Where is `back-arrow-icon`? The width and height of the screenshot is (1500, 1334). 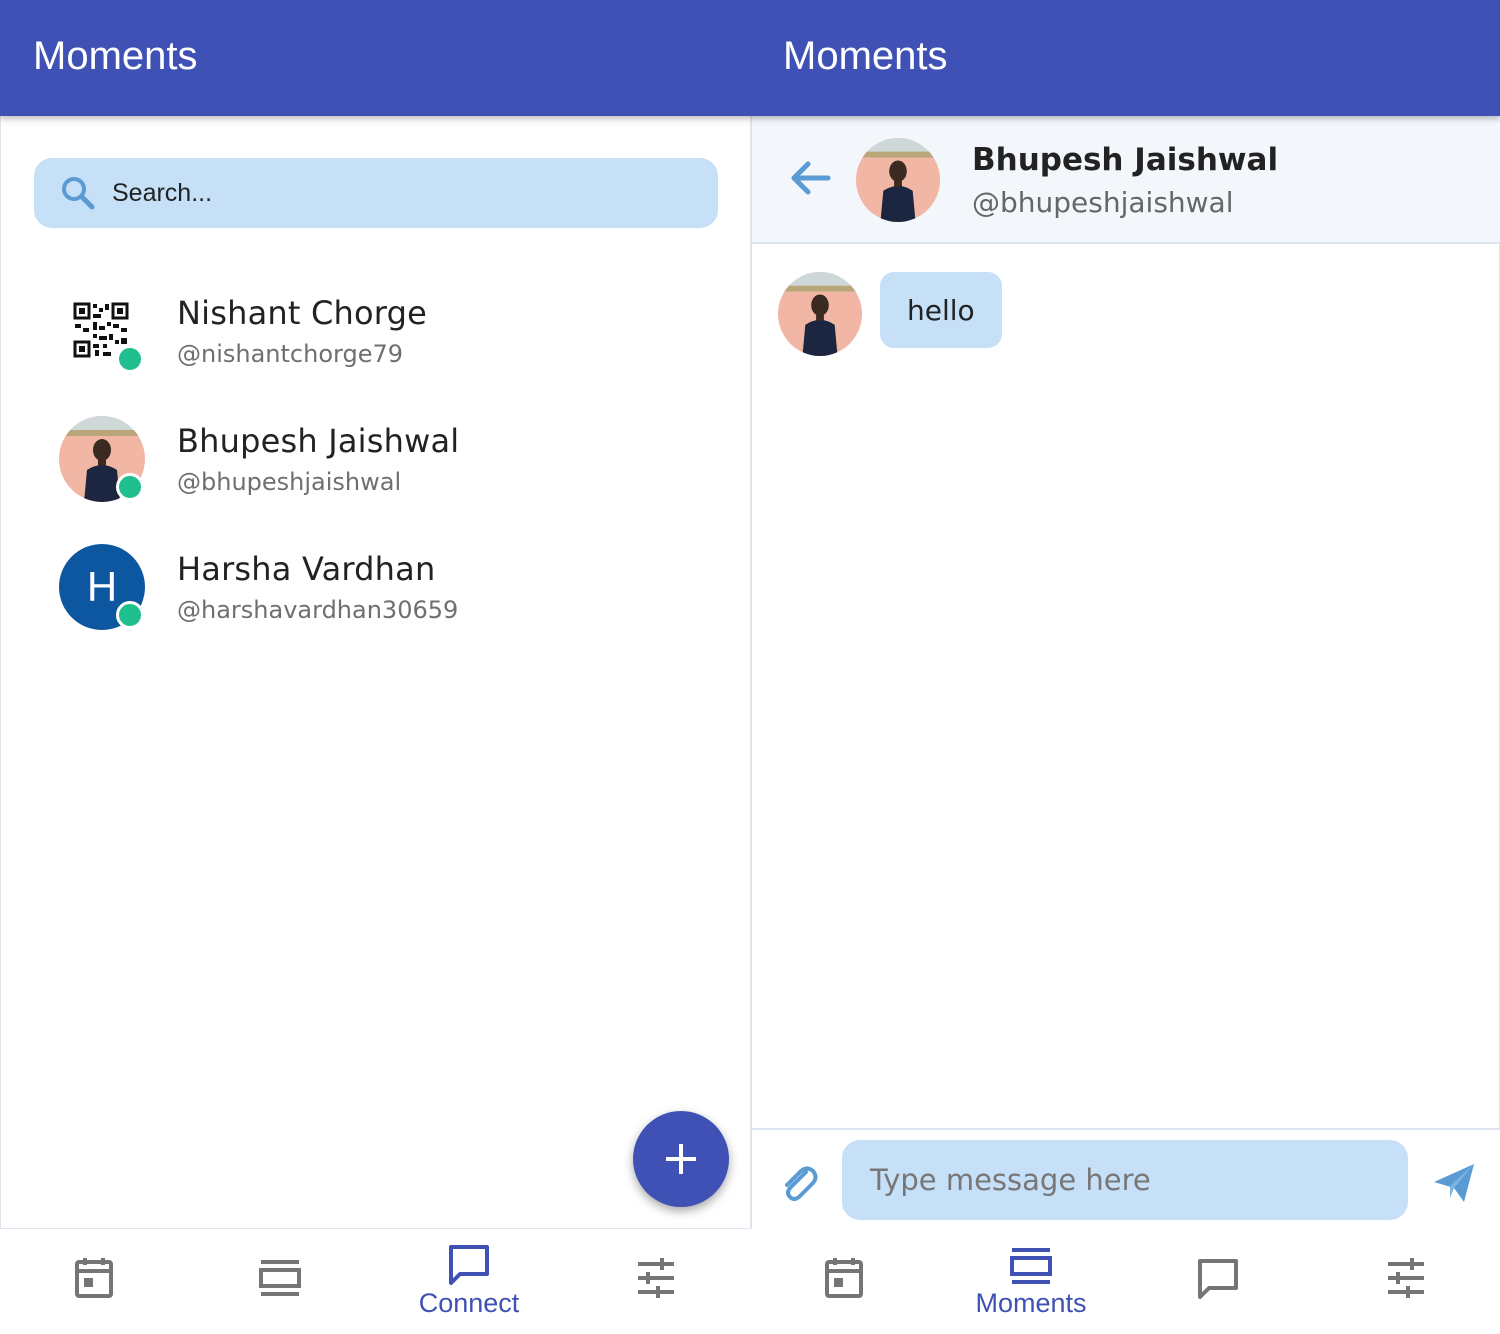
back-arrow-icon is located at coordinates (810, 178).